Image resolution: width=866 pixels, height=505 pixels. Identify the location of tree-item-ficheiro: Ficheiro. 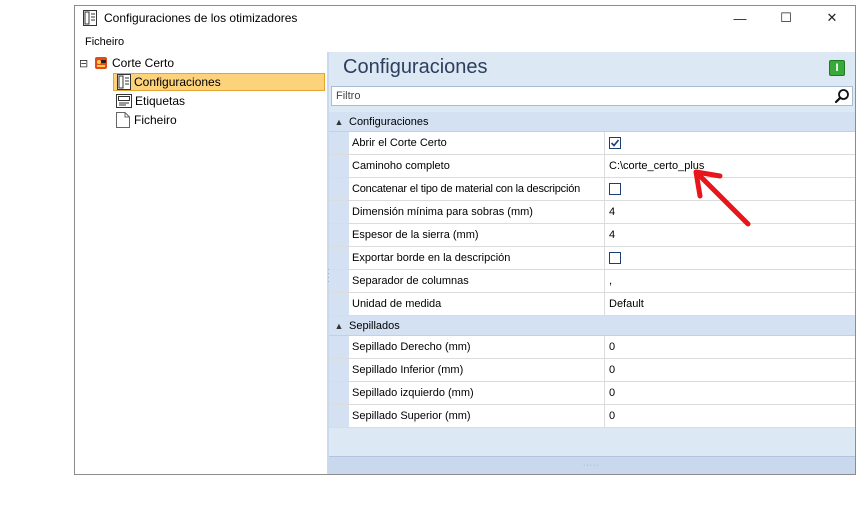
(146, 120).